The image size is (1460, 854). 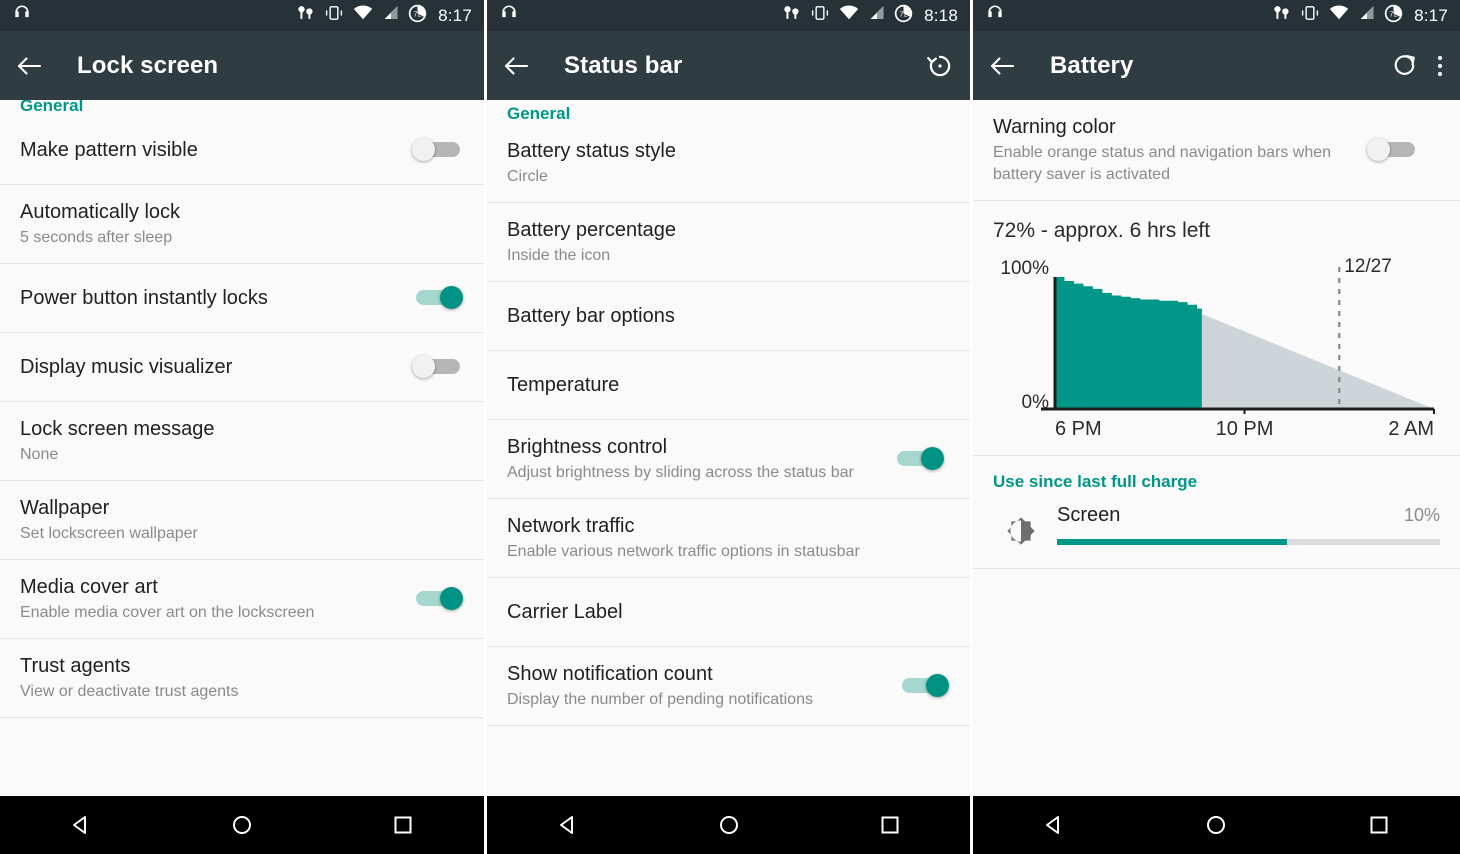 I want to click on battery-use-item-screen: Screen 10%, so click(x=1216, y=531).